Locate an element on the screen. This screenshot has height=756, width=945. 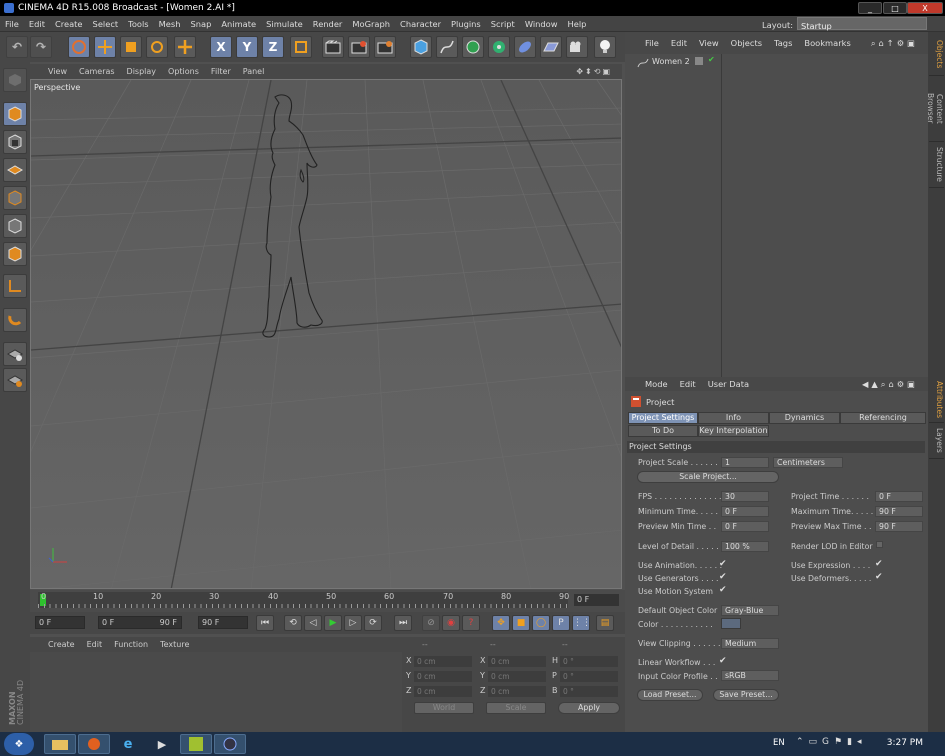
viewport-nav-icons: ✥⬍⟲▣ is located at coordinates (594, 71).